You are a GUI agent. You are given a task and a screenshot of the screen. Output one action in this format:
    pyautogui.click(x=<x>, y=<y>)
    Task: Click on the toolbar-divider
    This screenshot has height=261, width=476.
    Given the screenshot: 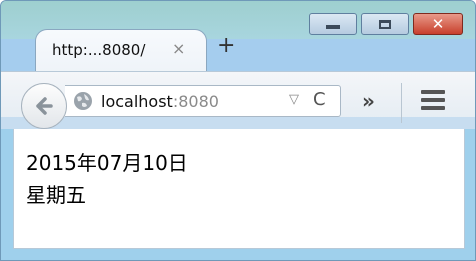 What is the action you would take?
    pyautogui.click(x=401, y=103)
    